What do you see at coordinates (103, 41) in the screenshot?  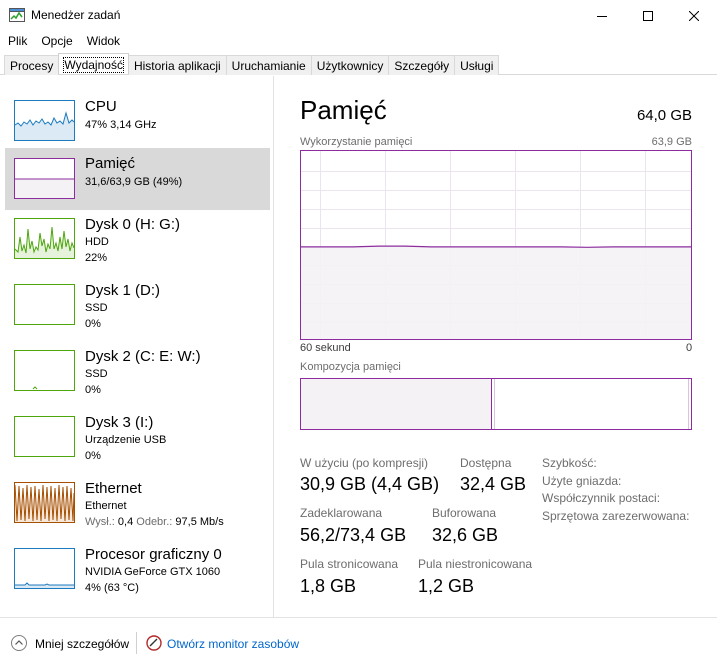 I see `menu-view: Widok` at bounding box center [103, 41].